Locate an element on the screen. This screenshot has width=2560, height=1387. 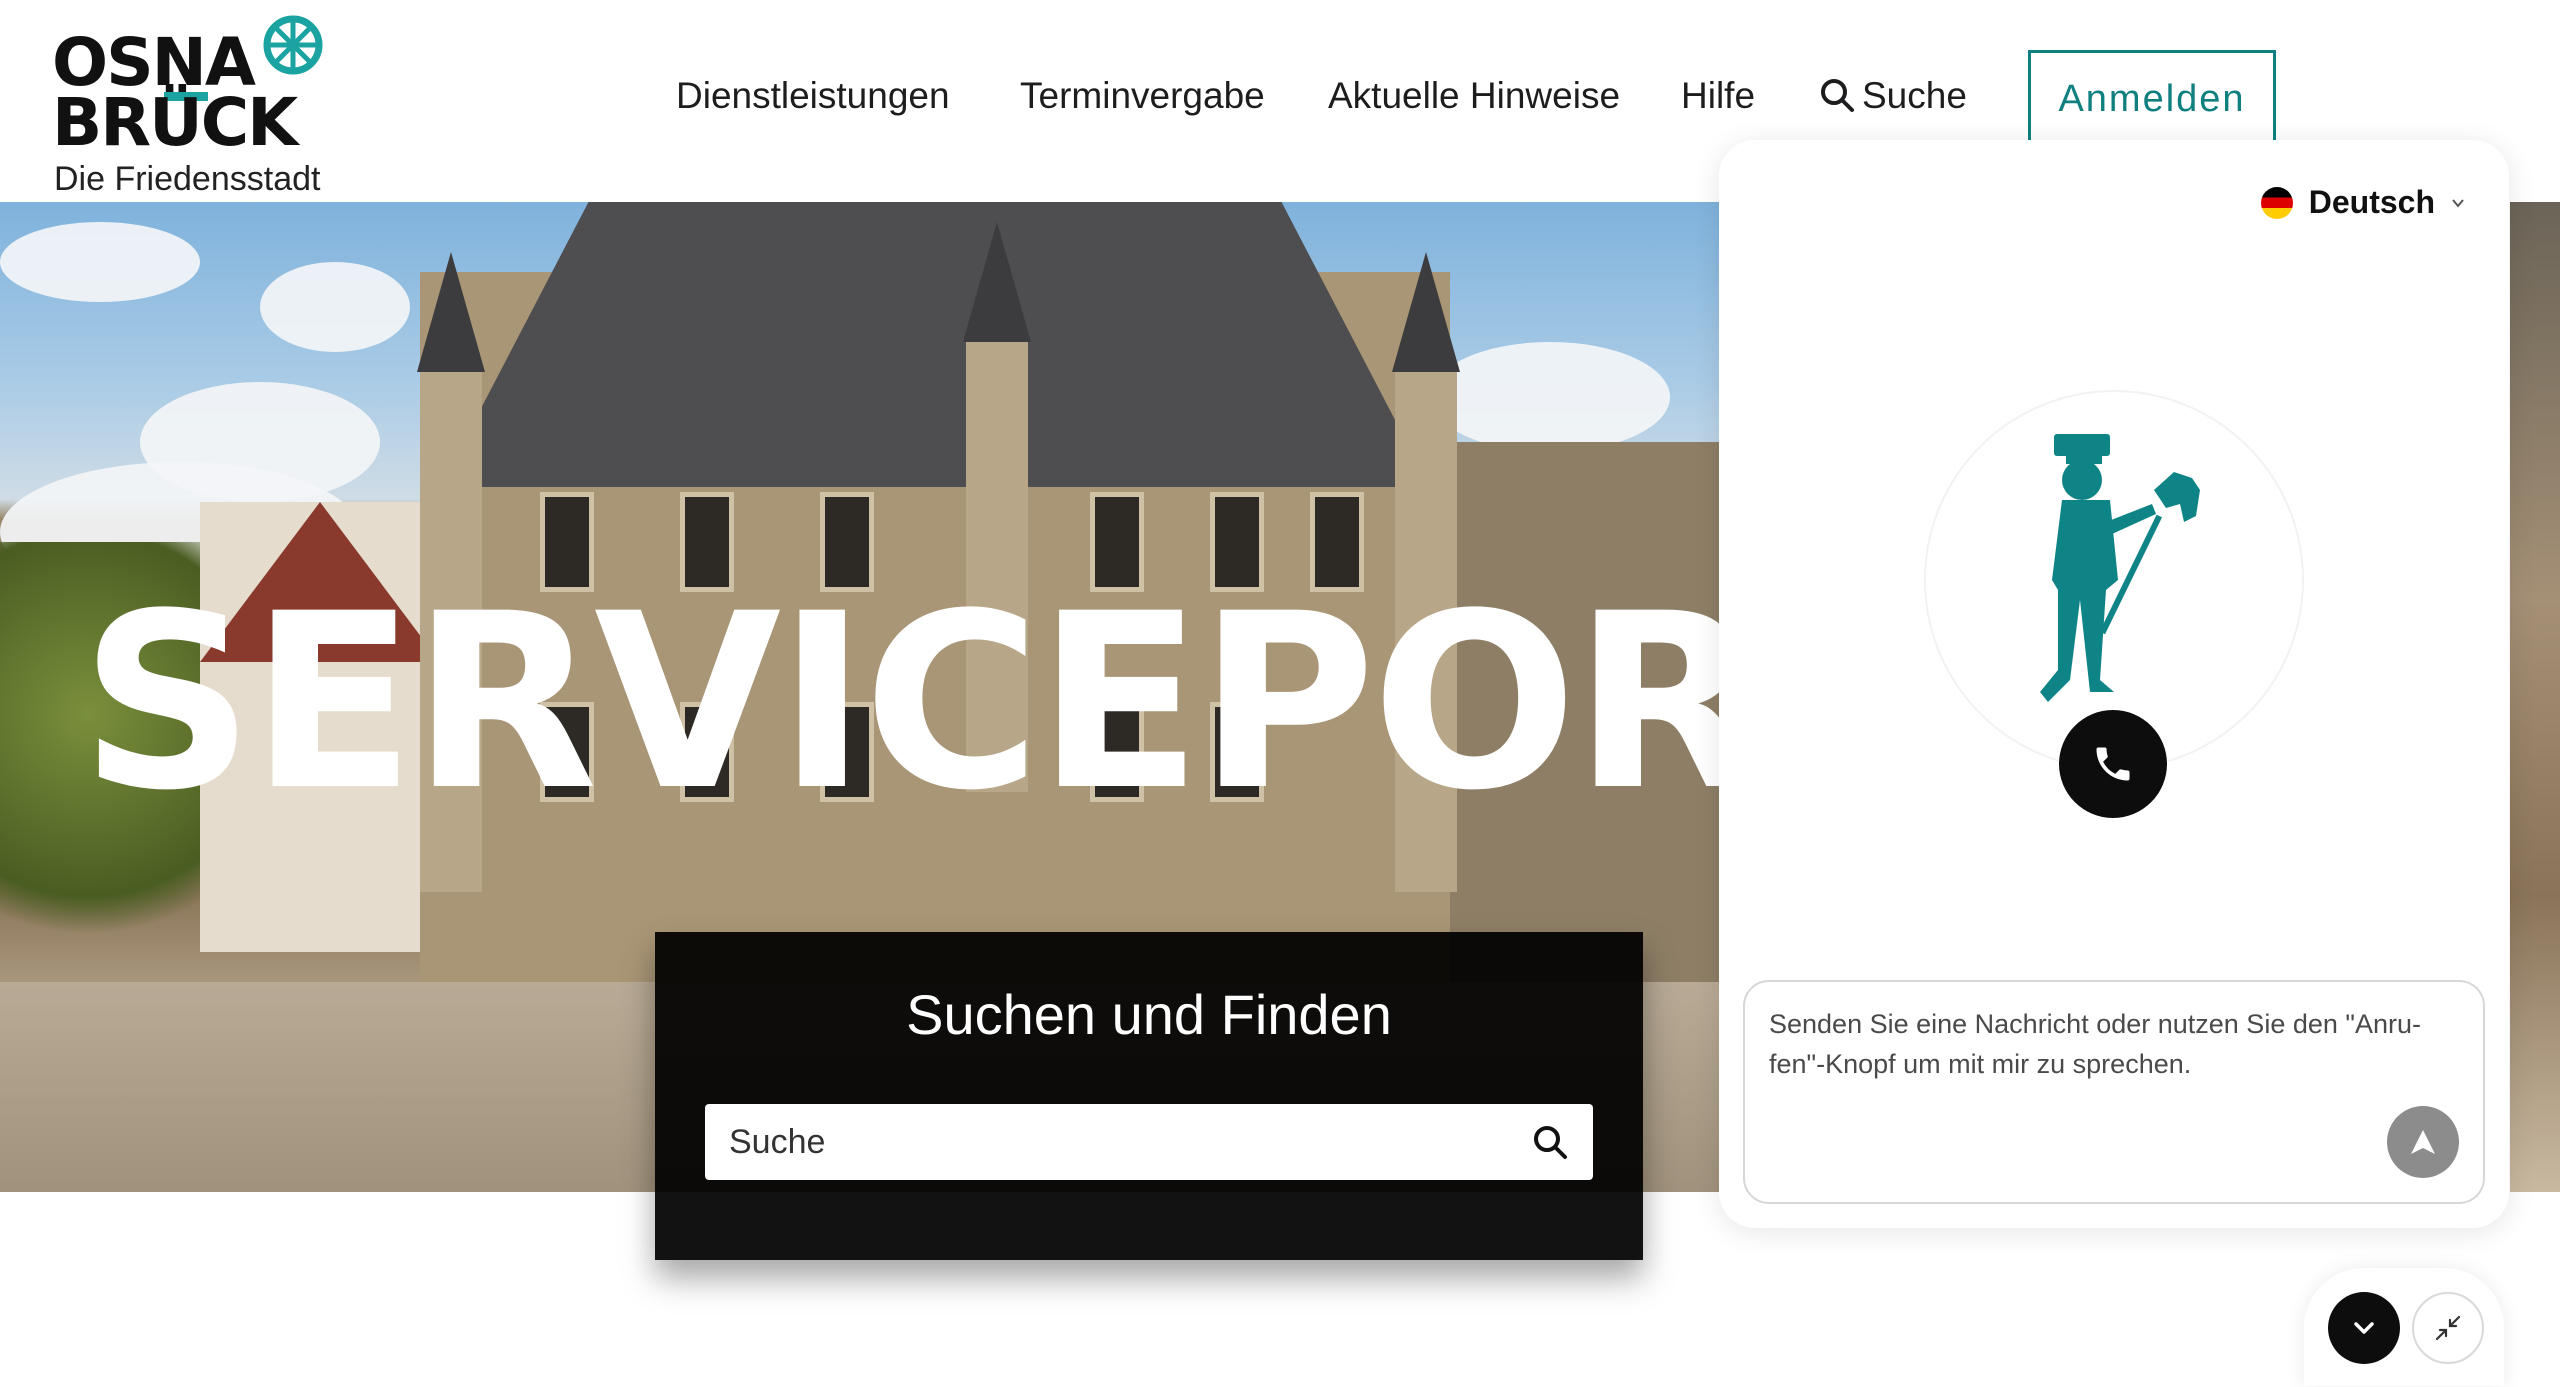
hero-title: SERVICEPOR is located at coordinates (900, 703).